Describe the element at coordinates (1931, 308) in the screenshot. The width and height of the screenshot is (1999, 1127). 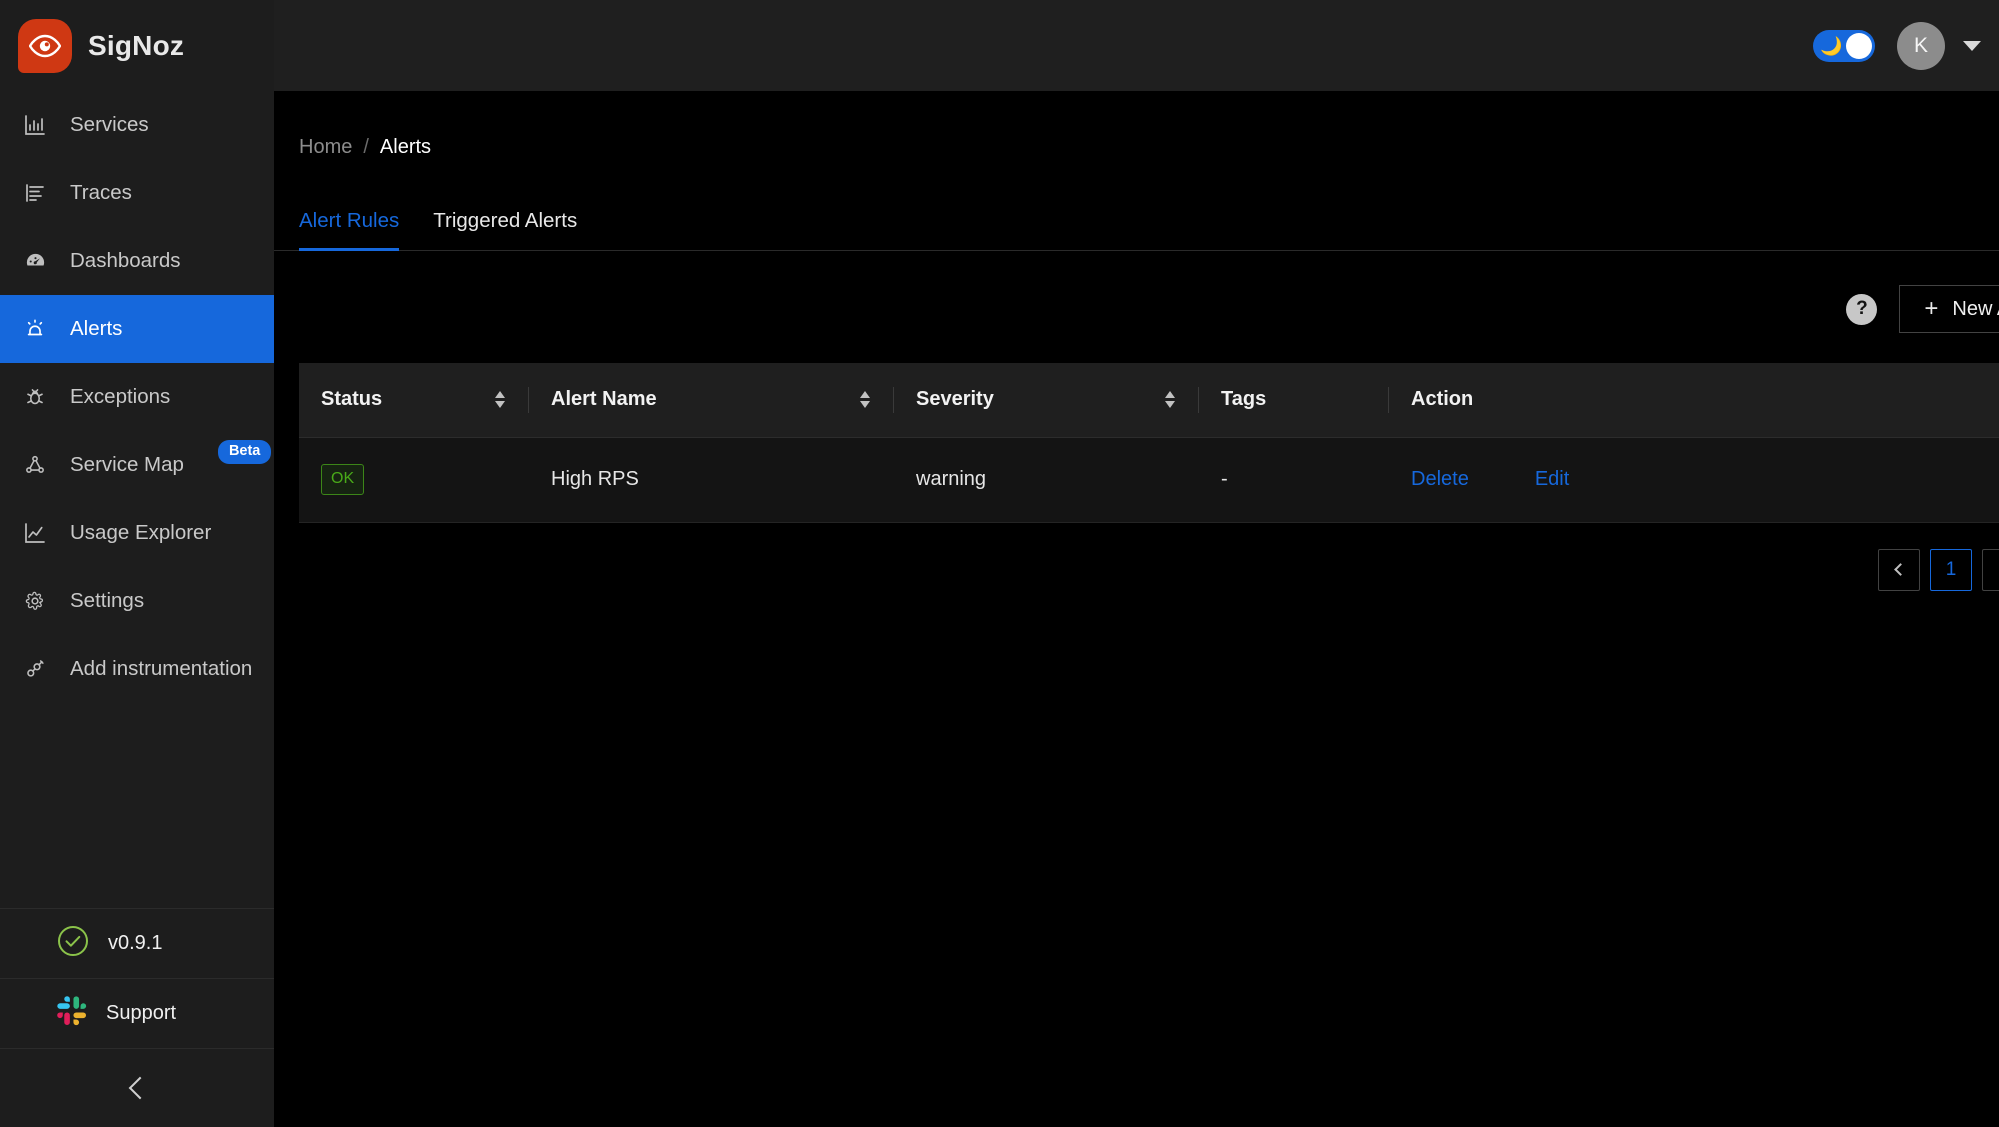
I see `plus-icon: +` at that location.